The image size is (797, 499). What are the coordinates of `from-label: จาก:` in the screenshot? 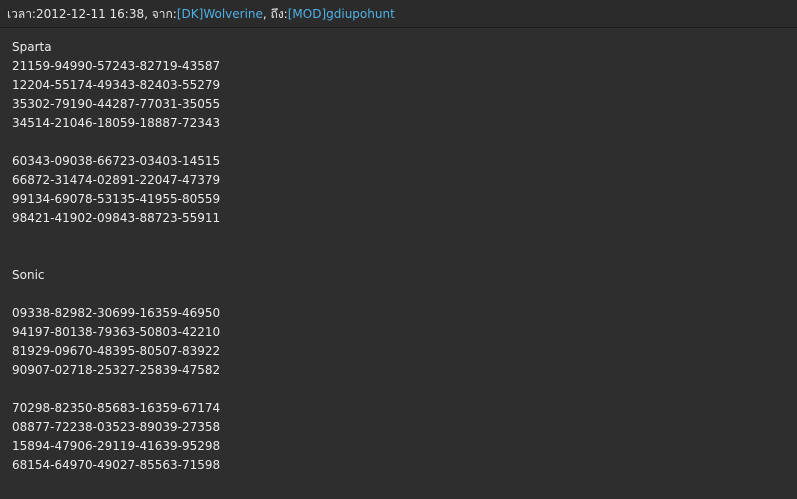 It's located at (164, 14).